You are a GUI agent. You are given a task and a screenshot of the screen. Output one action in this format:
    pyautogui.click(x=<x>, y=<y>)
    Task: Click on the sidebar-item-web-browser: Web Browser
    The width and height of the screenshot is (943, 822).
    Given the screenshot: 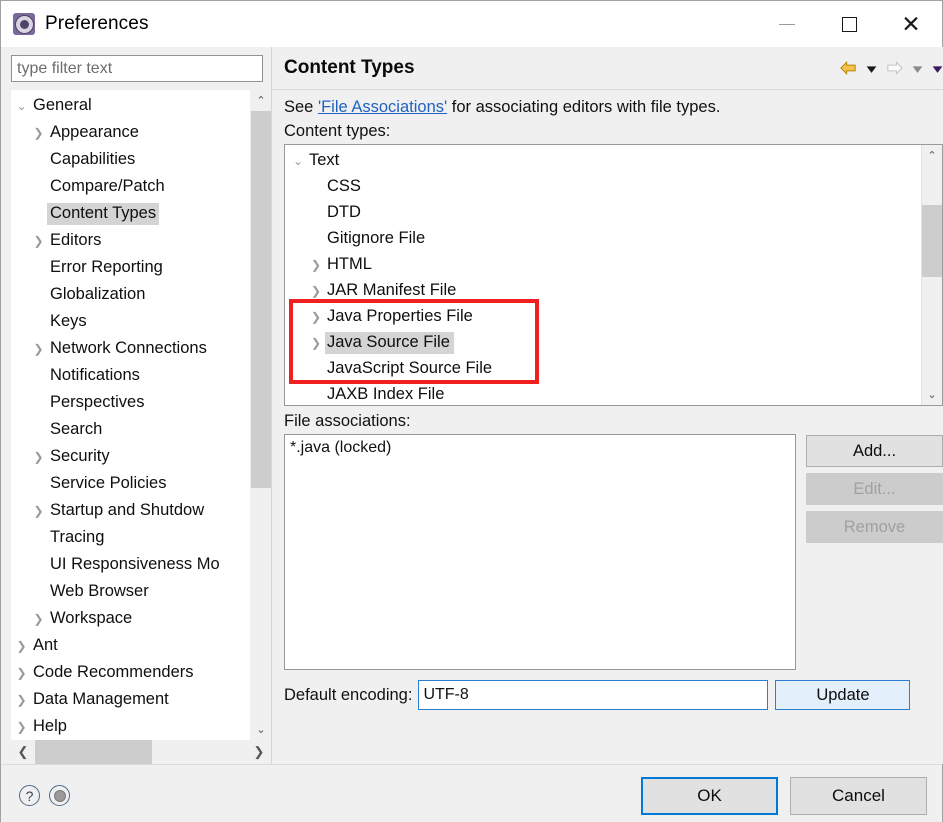 What is the action you would take?
    pyautogui.click(x=130, y=591)
    